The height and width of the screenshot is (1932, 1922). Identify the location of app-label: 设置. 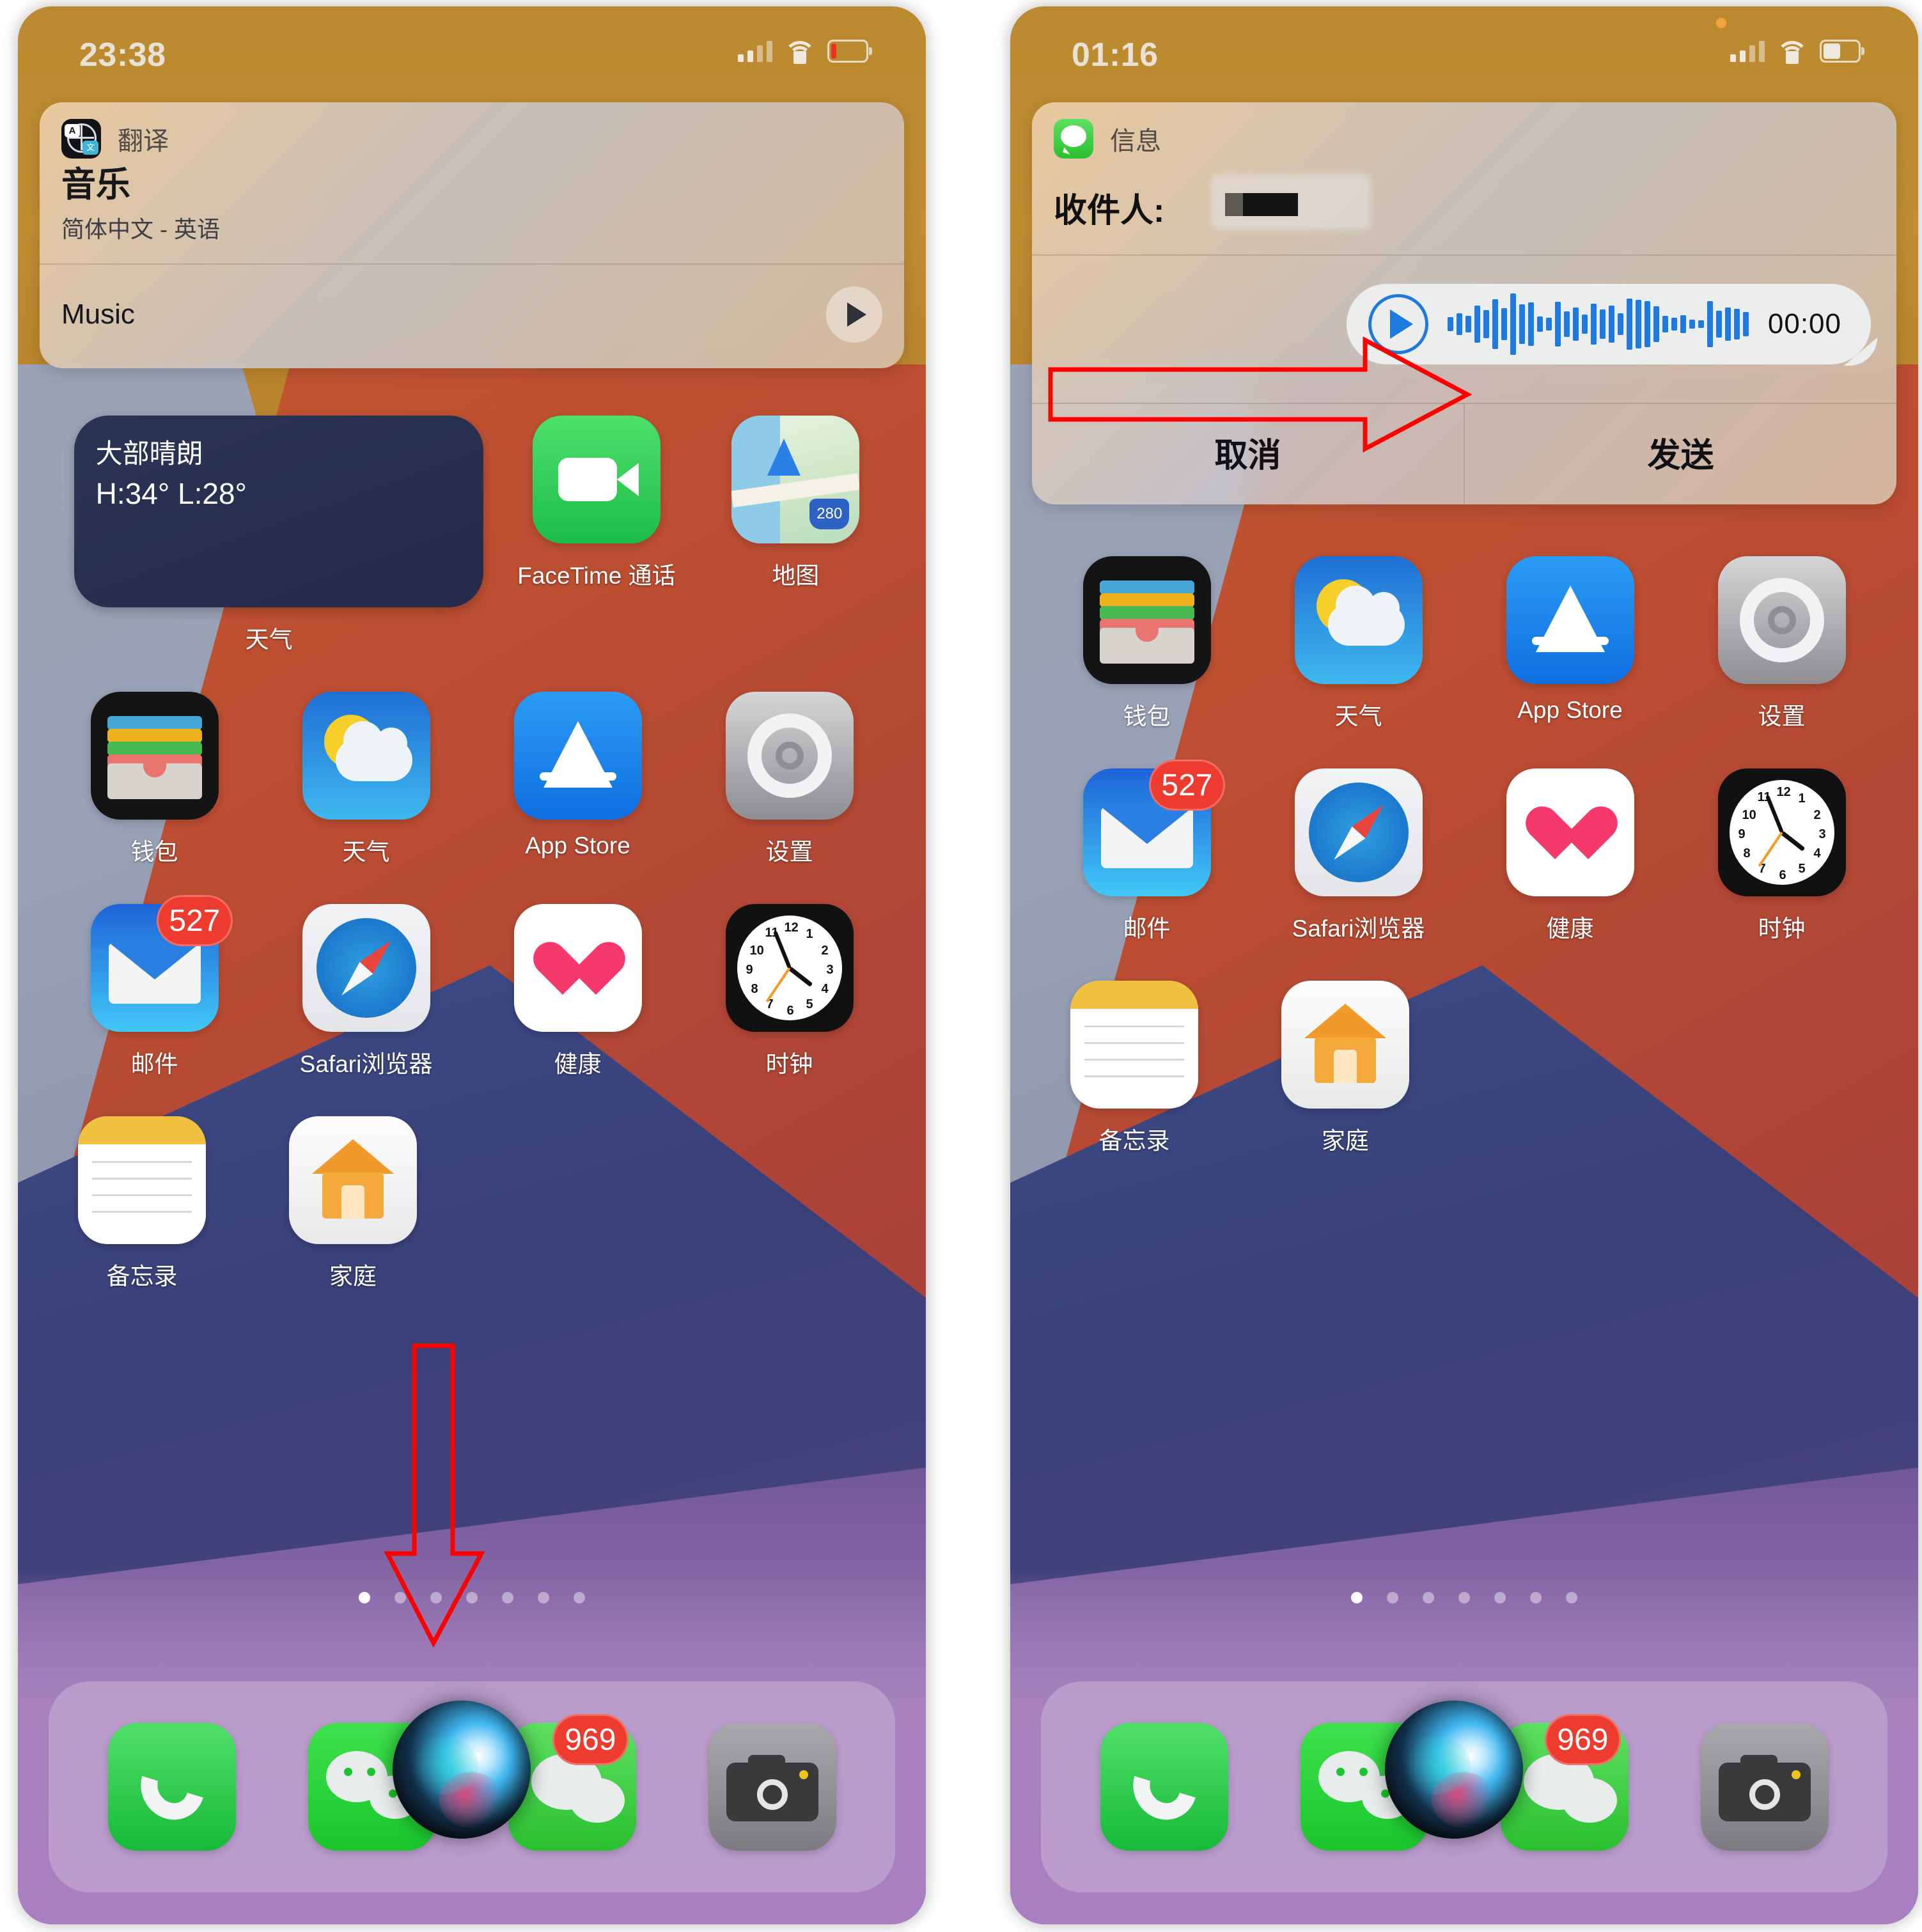
(789, 852).